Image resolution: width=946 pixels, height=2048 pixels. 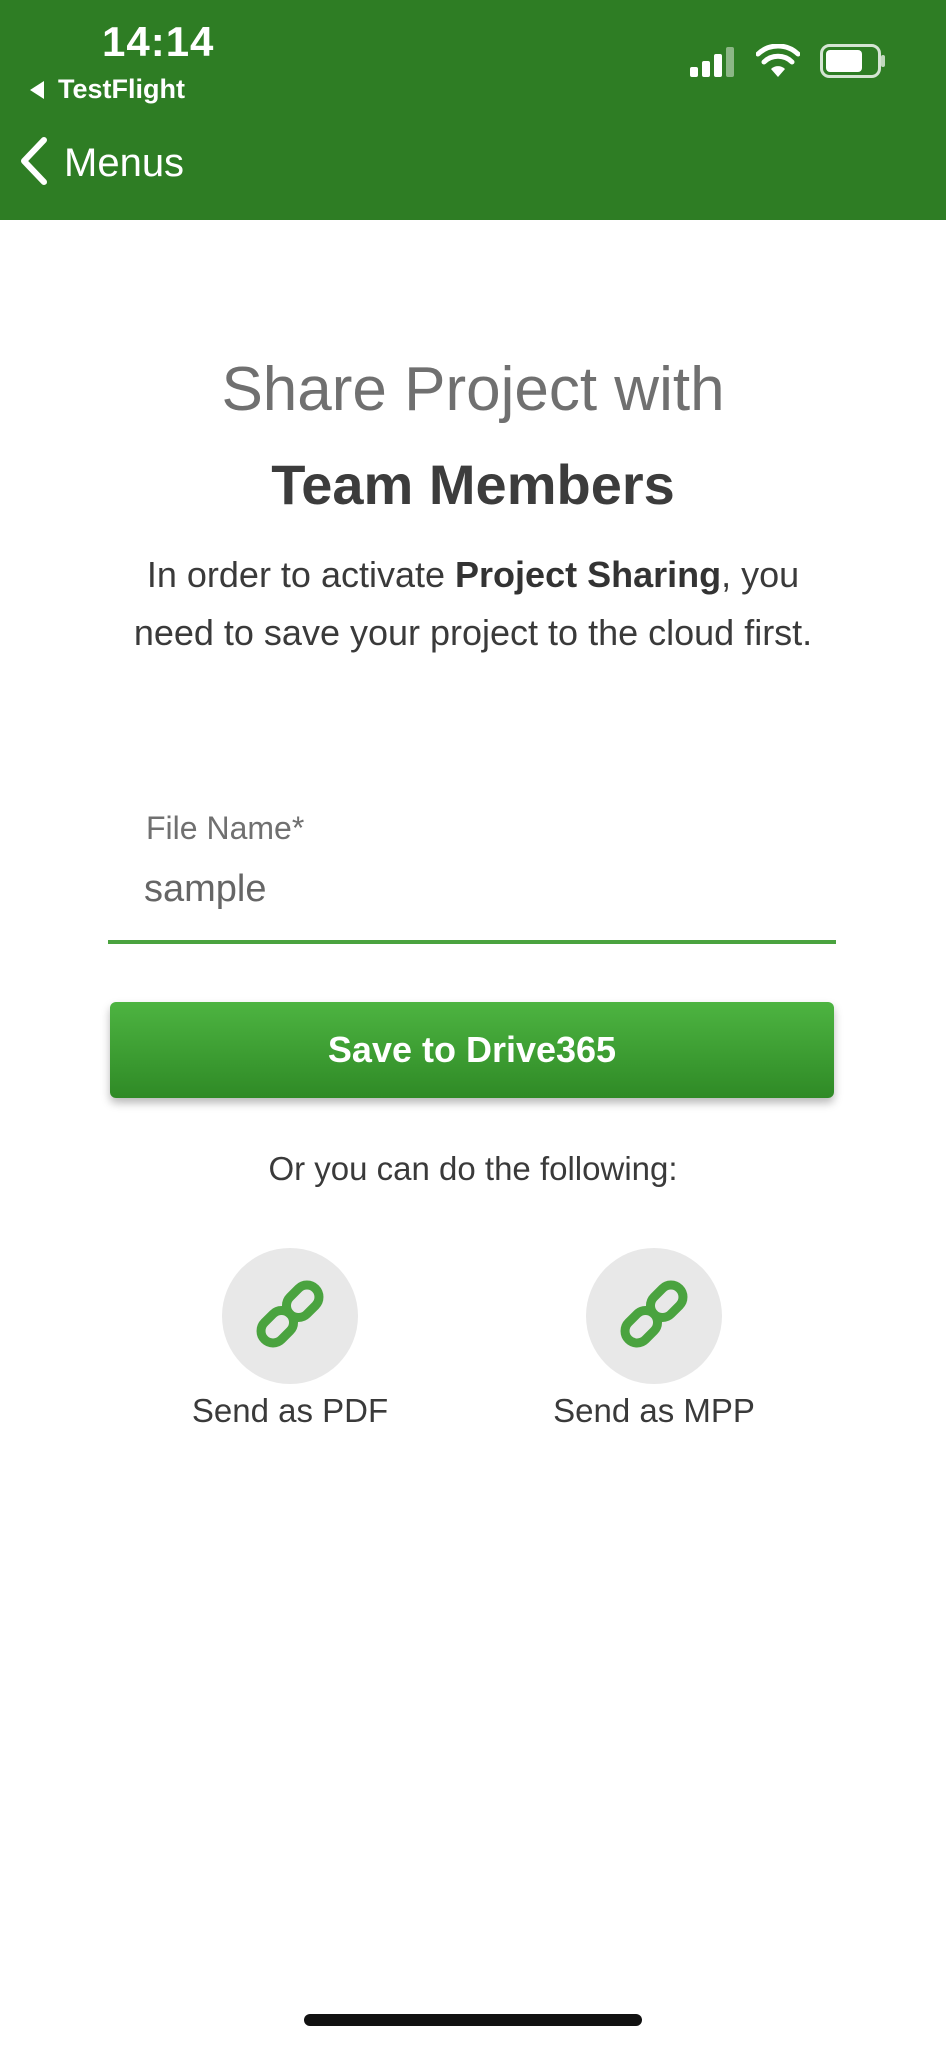 I want to click on status-time: 14:14, so click(x=158, y=41).